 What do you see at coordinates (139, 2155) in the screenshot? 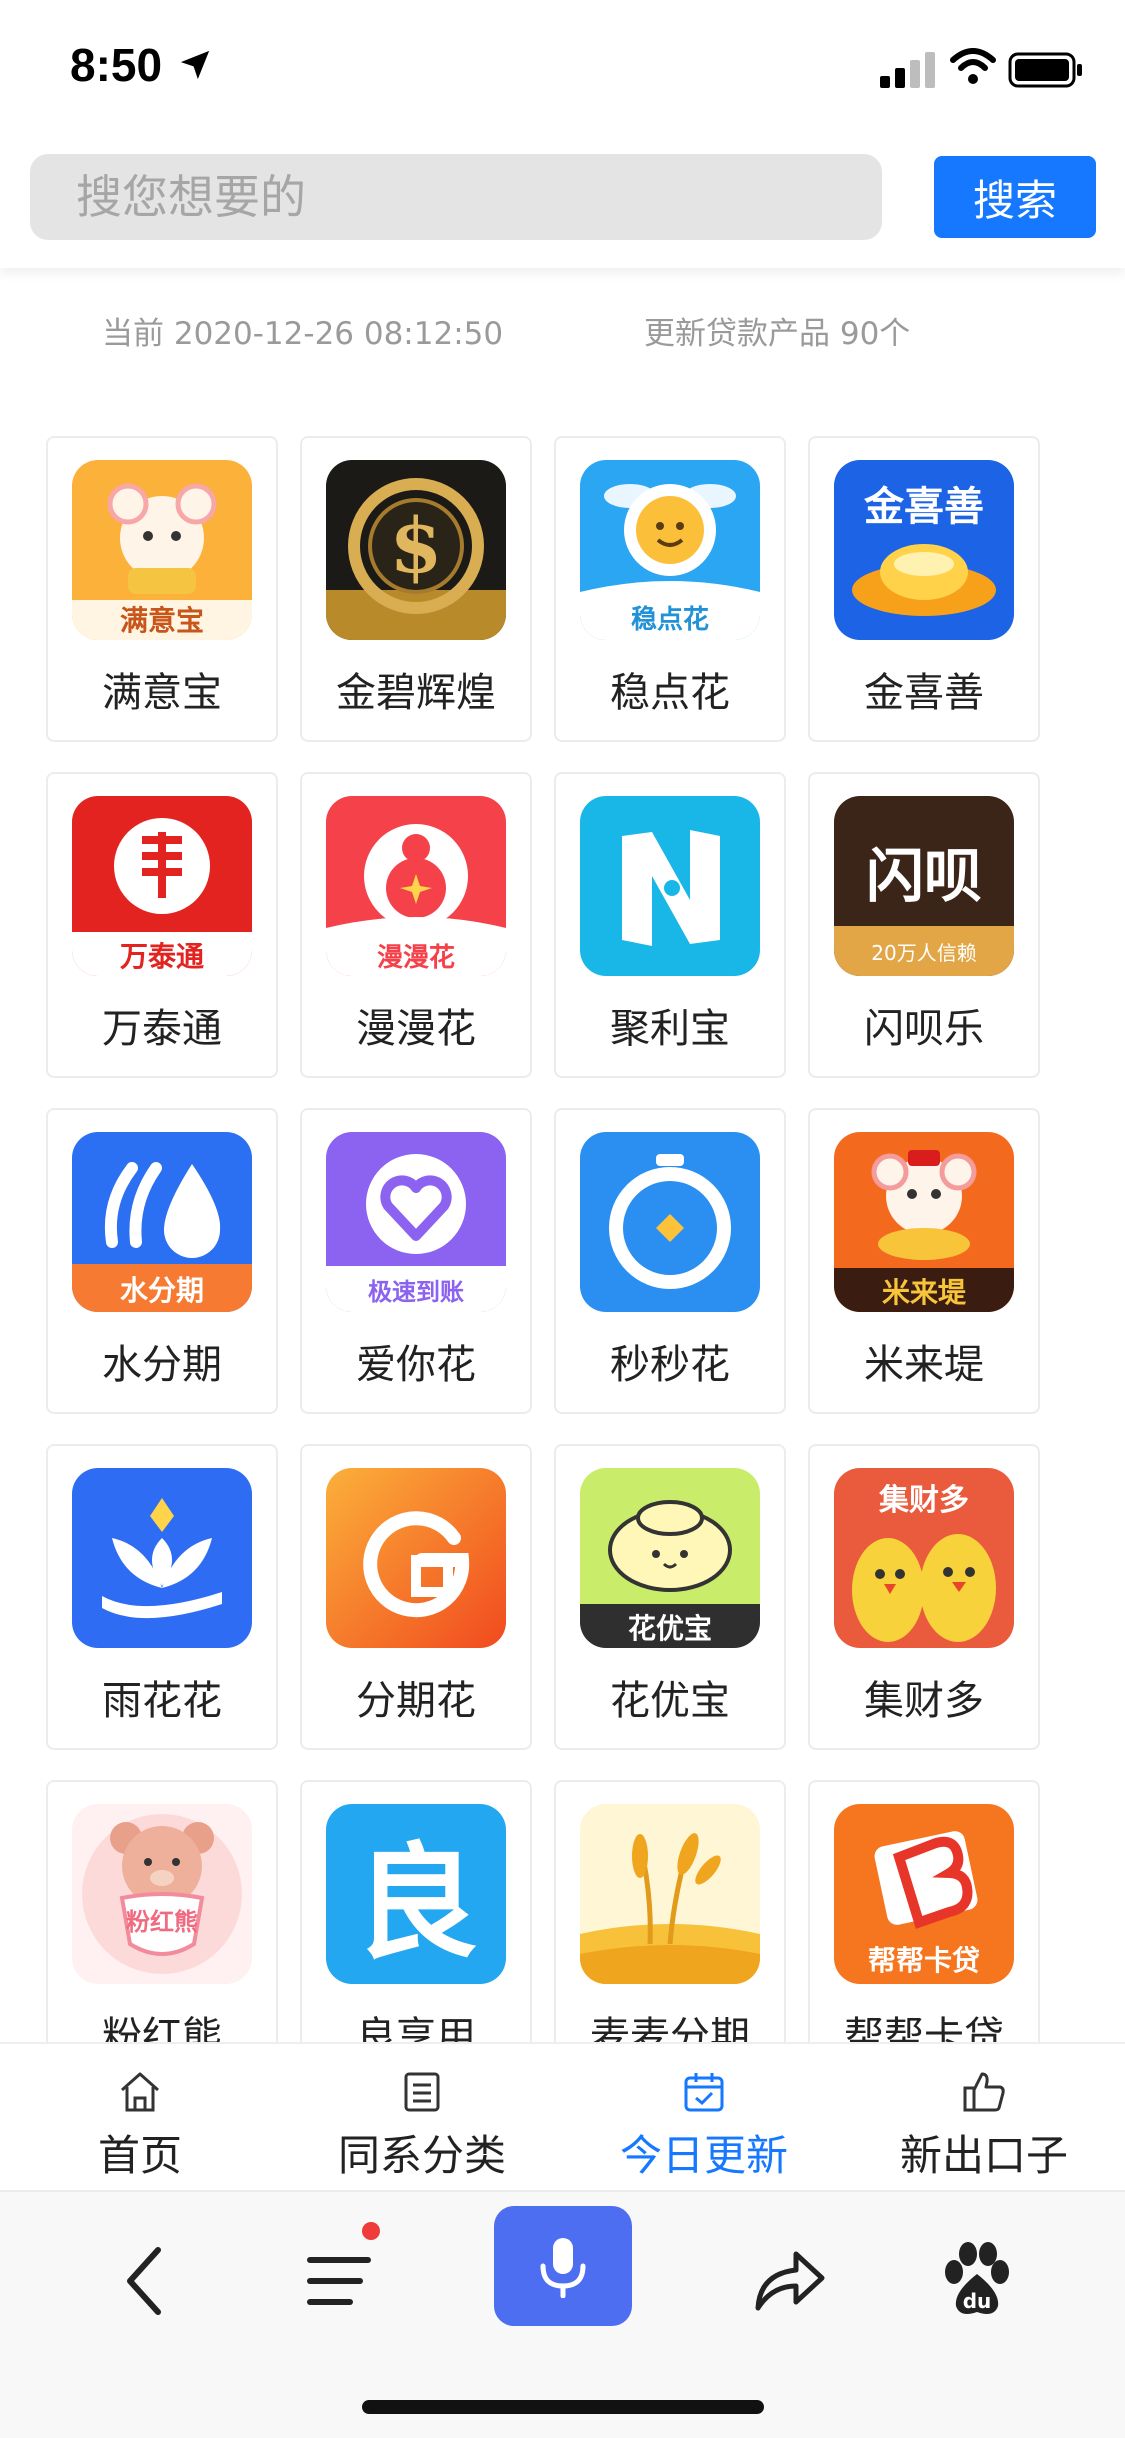
I see `tab-label: 首页` at bounding box center [139, 2155].